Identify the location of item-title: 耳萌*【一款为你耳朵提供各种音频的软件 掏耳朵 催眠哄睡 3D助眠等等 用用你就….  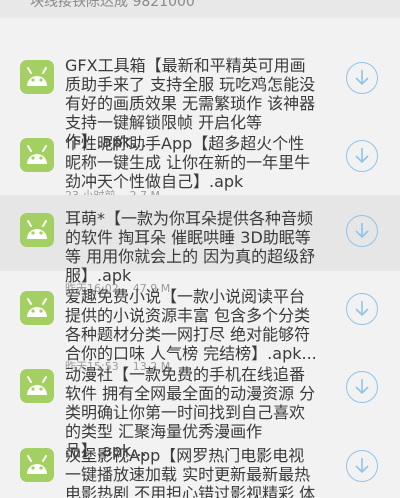
(190, 247).